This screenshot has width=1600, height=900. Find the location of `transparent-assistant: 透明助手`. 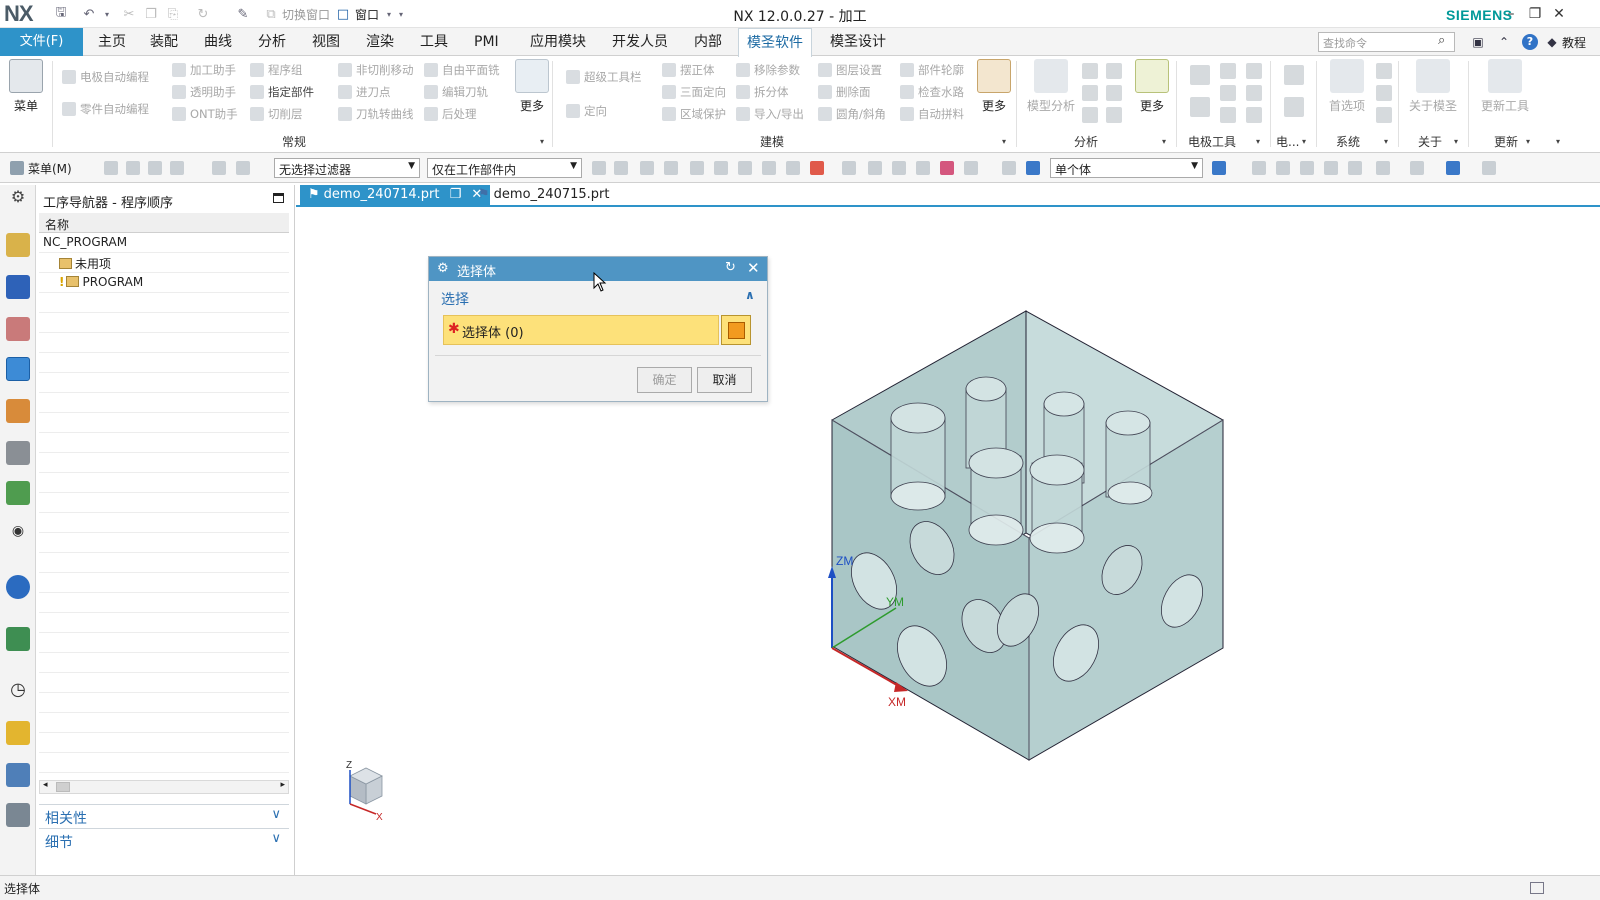

transparent-assistant: 透明助手 is located at coordinates (204, 92).